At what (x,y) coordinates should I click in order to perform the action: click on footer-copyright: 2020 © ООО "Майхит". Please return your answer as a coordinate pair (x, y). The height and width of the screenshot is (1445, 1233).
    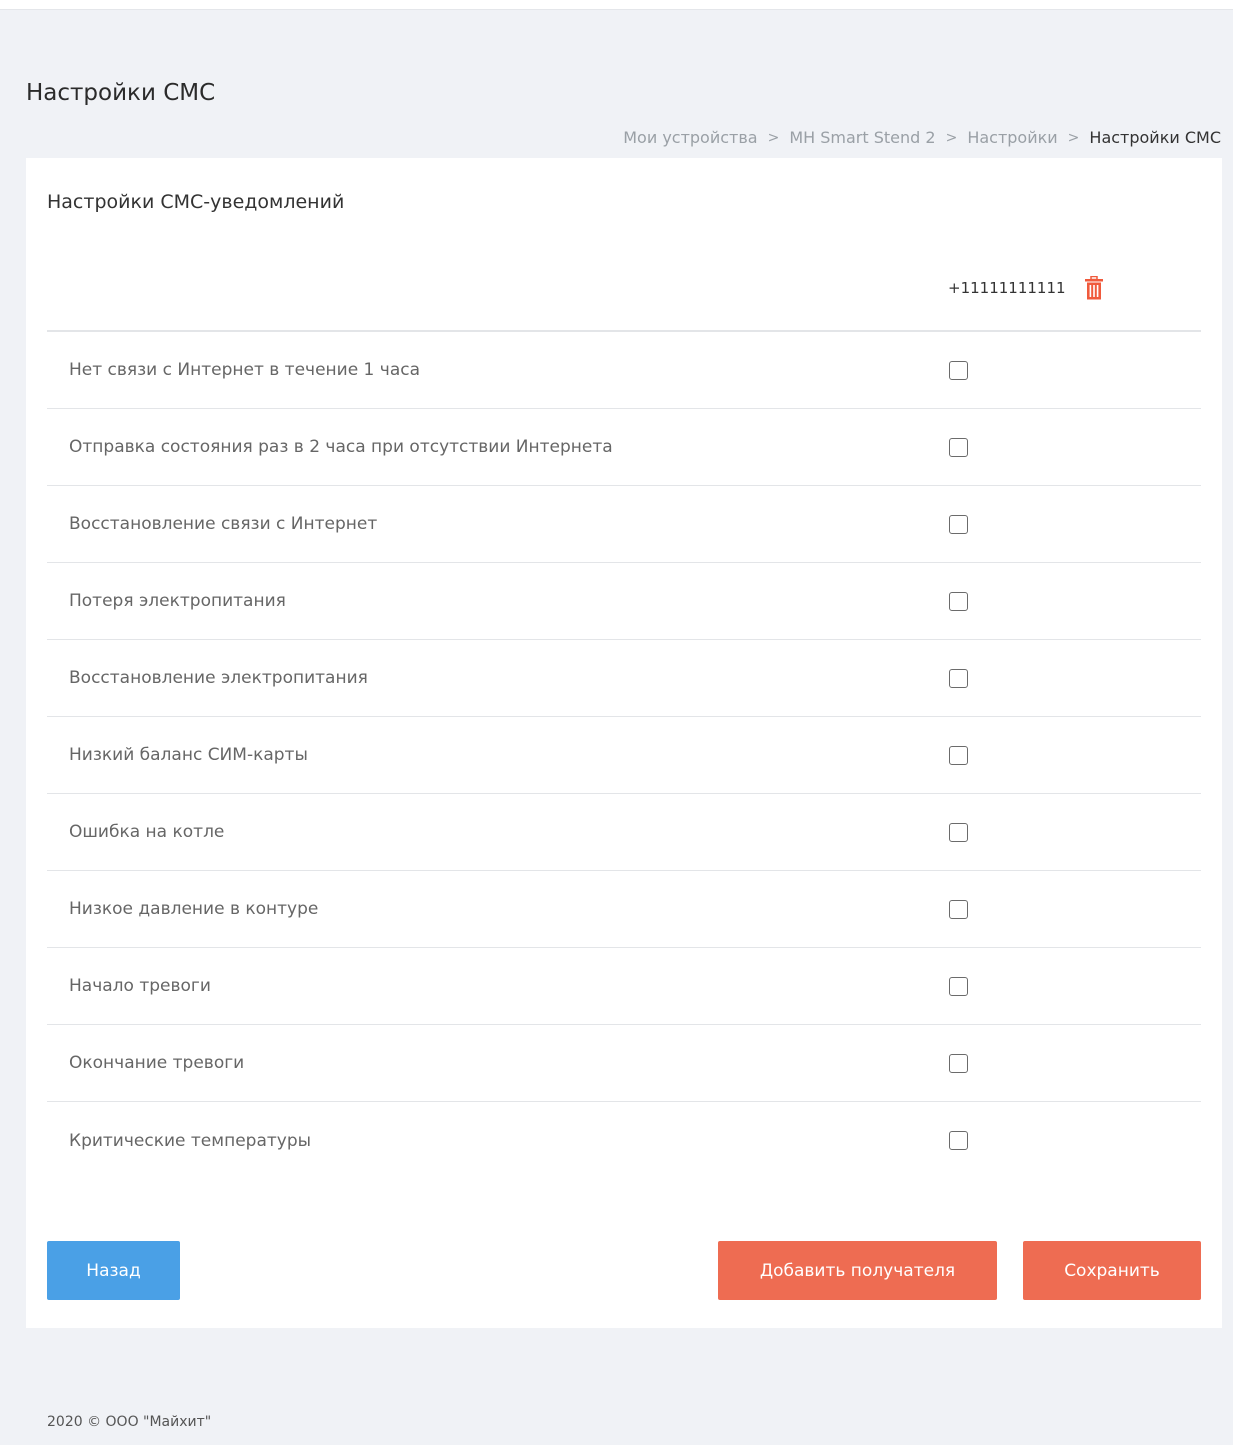
    Looking at the image, I should click on (129, 1422).